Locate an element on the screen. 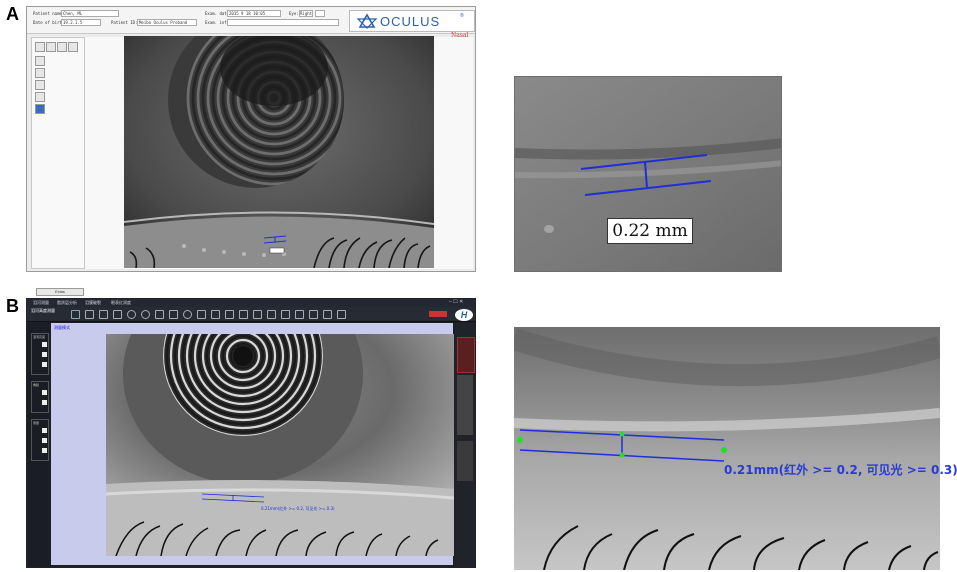 Image resolution: width=957 pixels, height=572 pixels. patient-name-label: Patient name: is located at coordinates (49, 13).